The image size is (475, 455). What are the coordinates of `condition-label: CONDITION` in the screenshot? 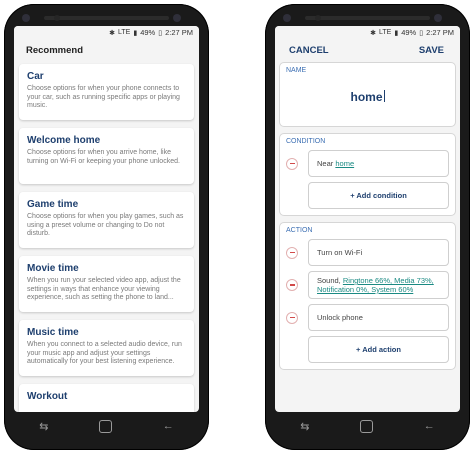 It's located at (306, 141).